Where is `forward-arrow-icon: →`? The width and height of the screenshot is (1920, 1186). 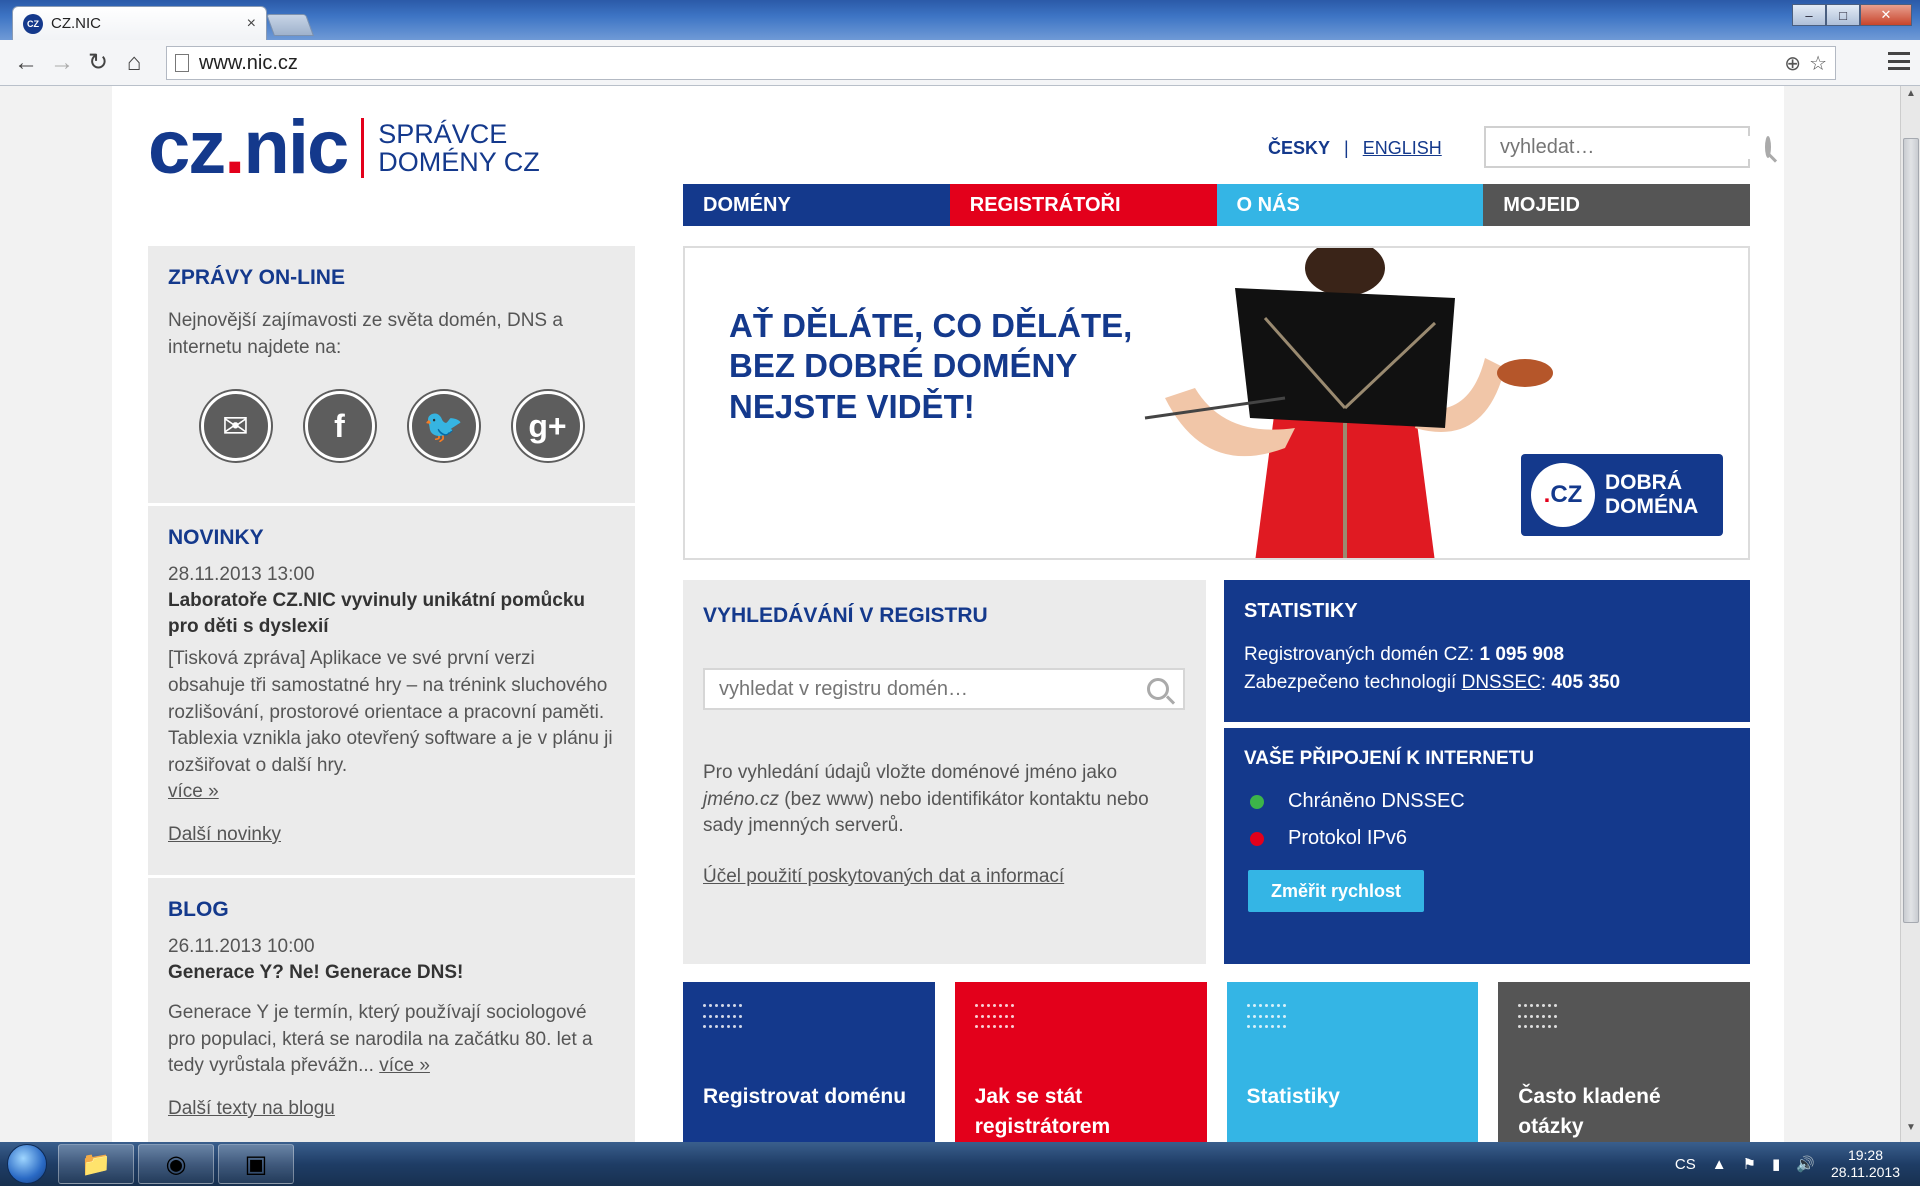 forward-arrow-icon: → is located at coordinates (62, 62).